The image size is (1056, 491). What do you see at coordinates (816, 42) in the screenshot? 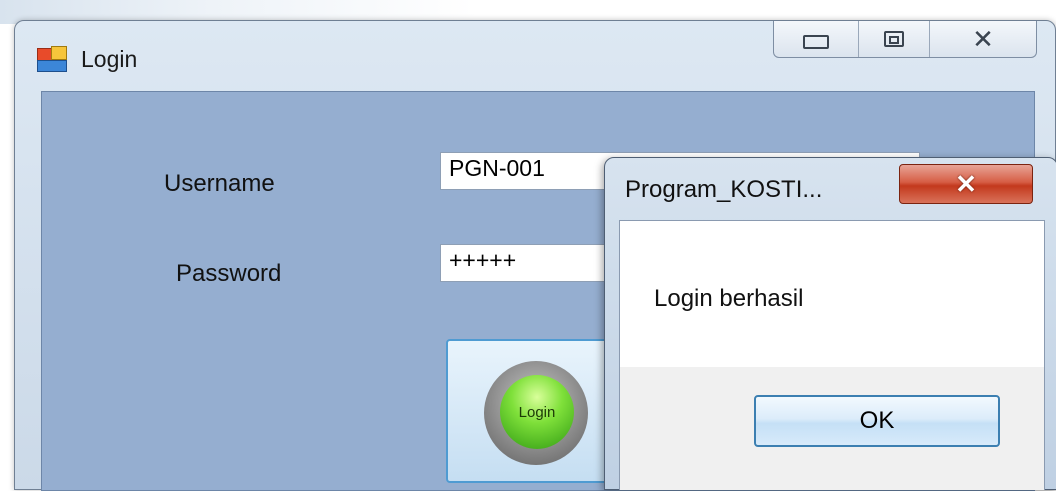
I see `minimize-icon` at bounding box center [816, 42].